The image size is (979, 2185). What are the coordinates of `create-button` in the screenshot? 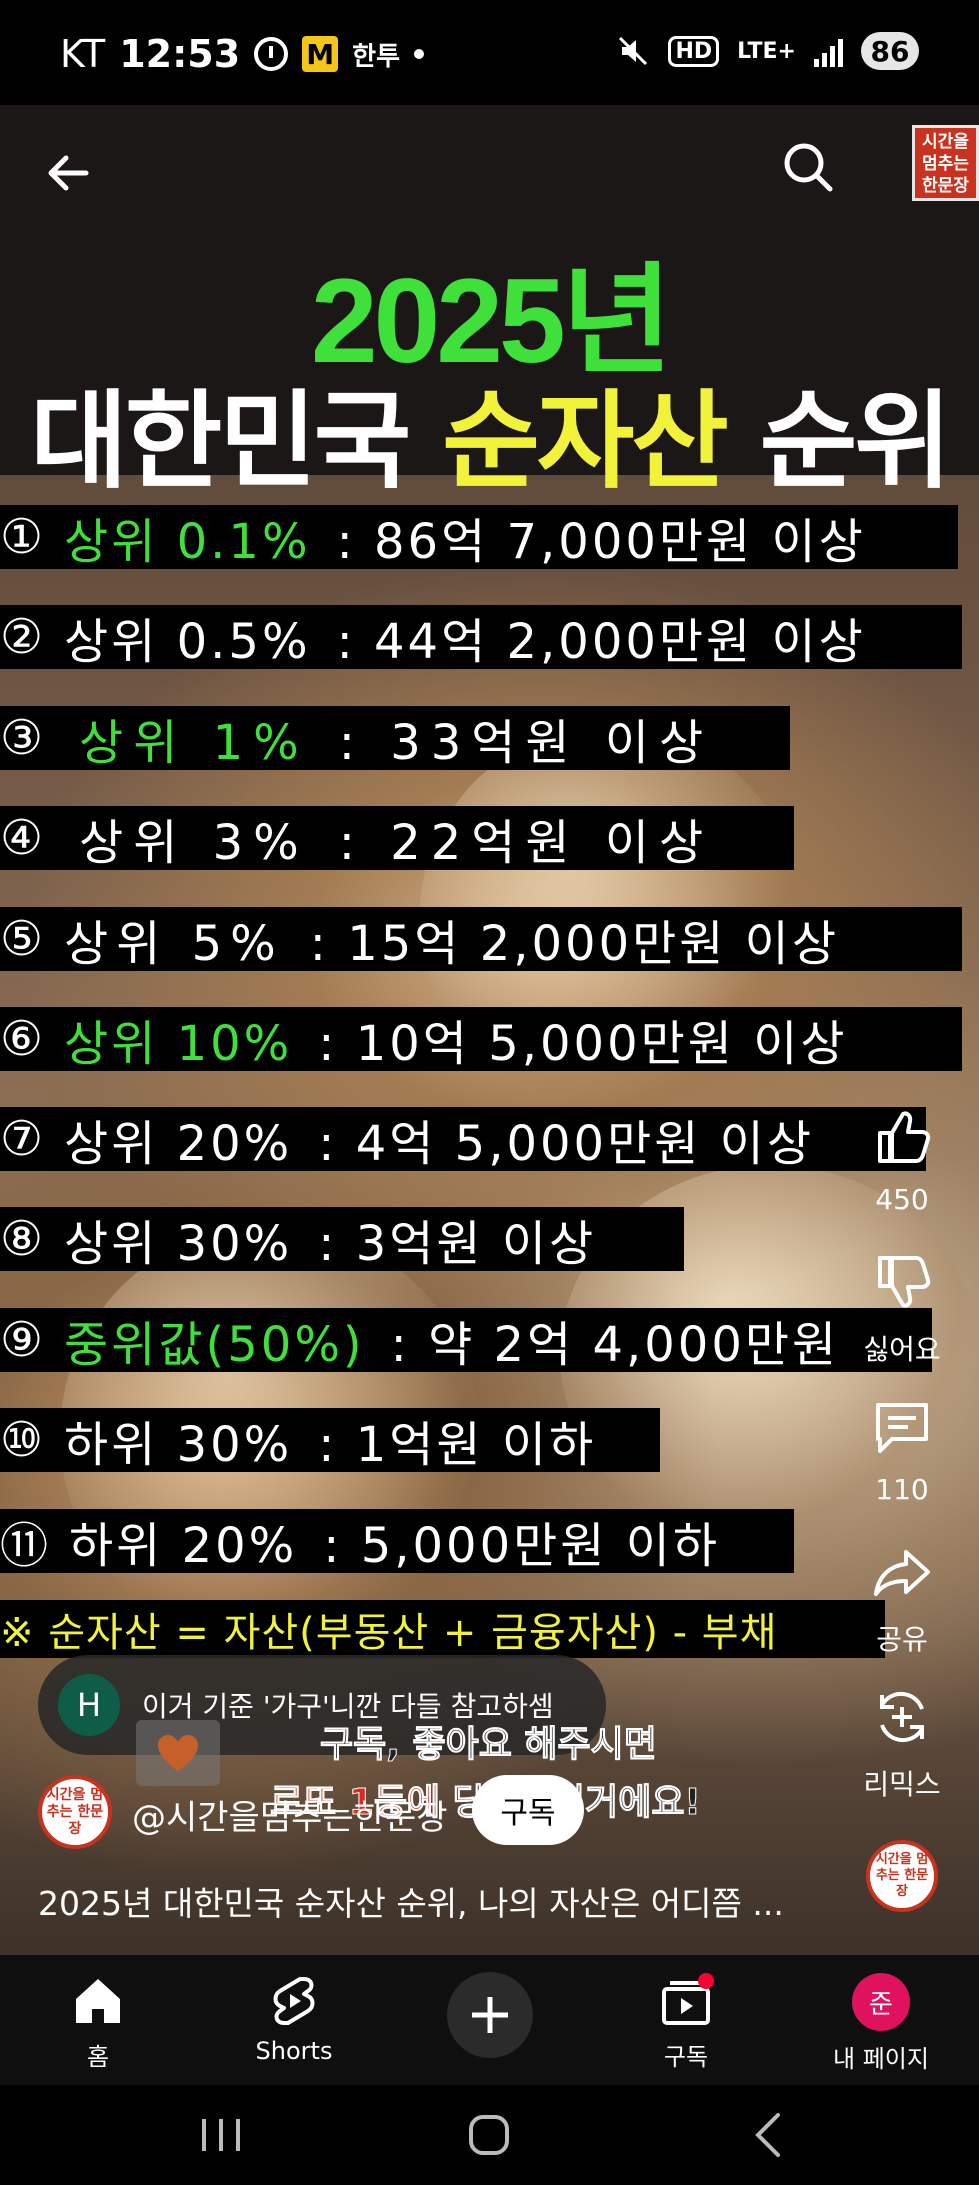 It's located at (490, 2015).